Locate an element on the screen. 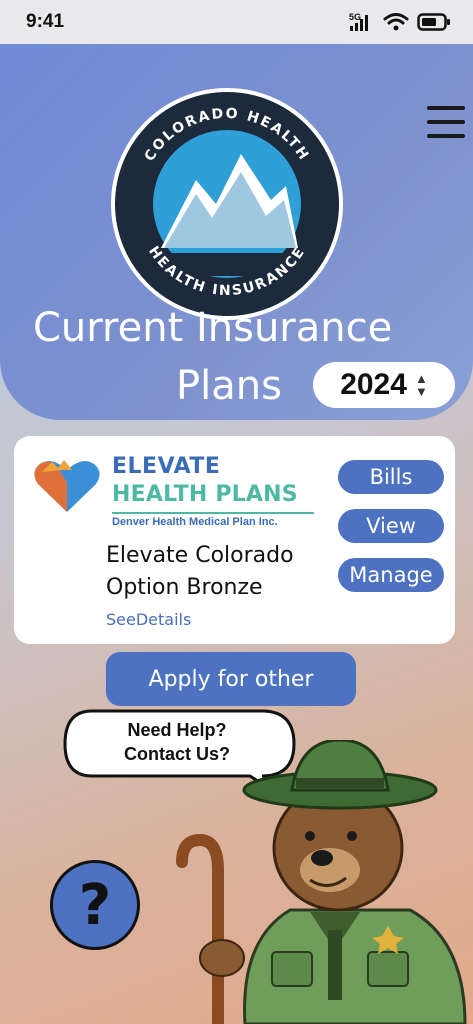 This screenshot has width=473, height=1024. colorado-health-logo: COLORADO HEALTH HEALTH INSURANCE is located at coordinates (227, 204).